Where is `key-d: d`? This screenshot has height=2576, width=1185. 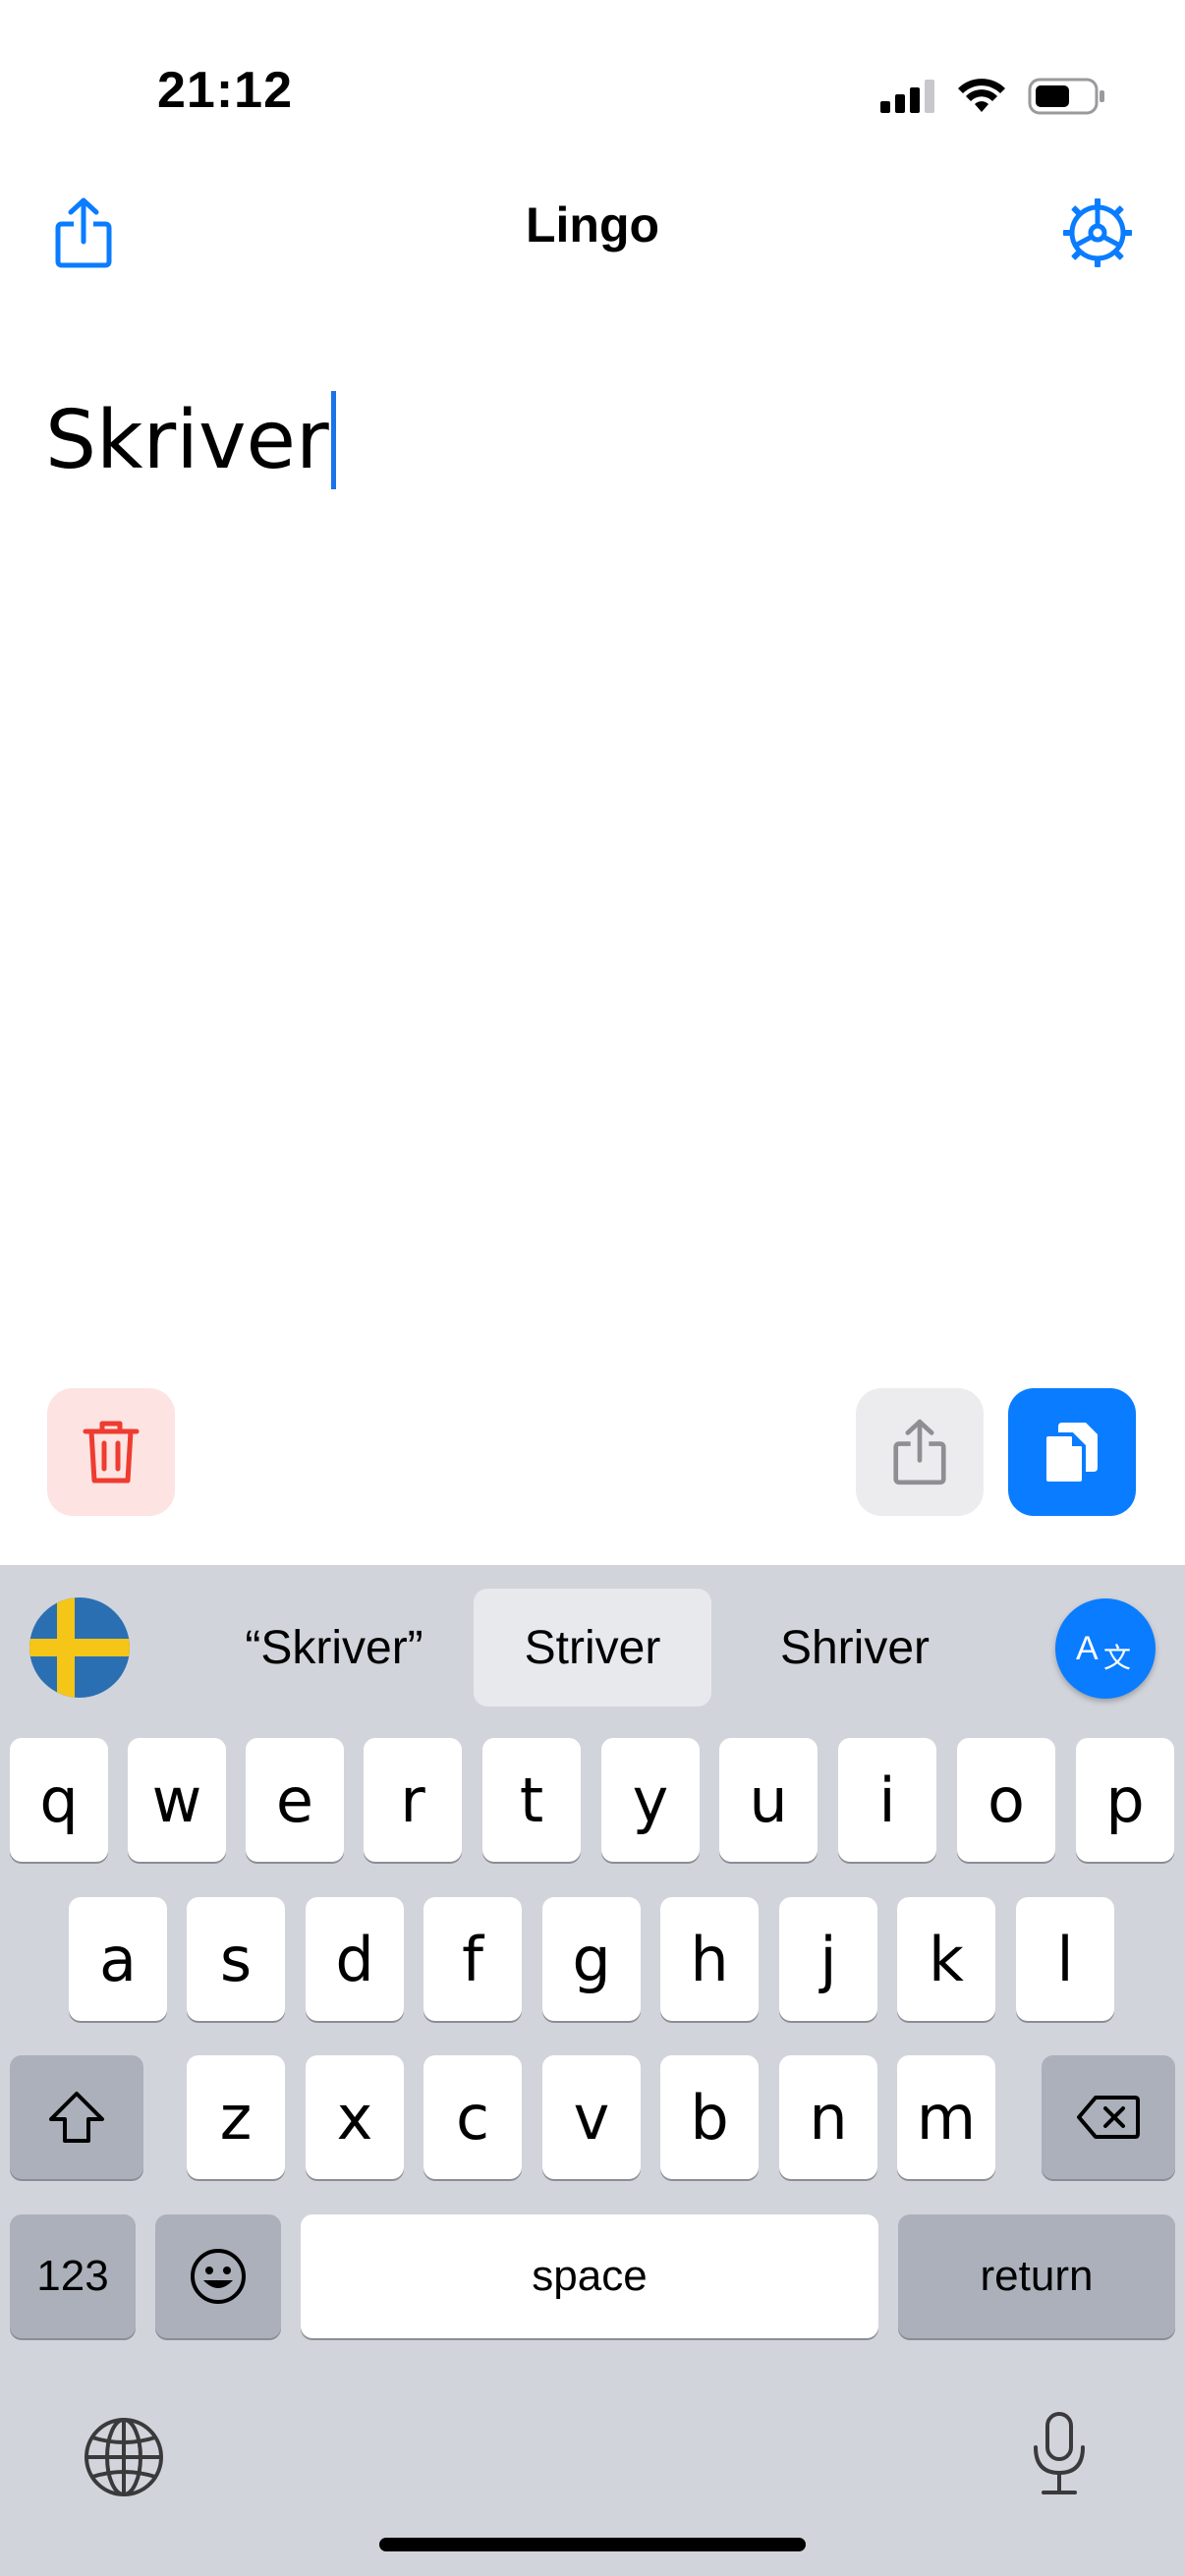
key-d: d is located at coordinates (355, 1959).